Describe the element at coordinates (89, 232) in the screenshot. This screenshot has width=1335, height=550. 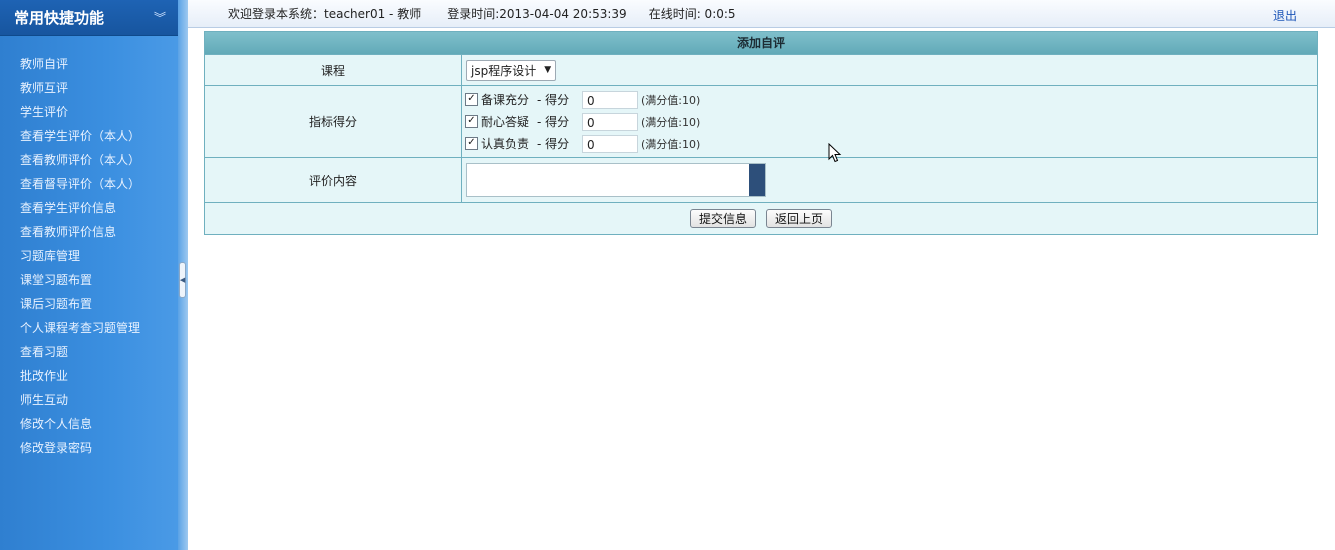
I see `sidebar-item-view-teacher-eval-info: 查看教师评价信息` at that location.